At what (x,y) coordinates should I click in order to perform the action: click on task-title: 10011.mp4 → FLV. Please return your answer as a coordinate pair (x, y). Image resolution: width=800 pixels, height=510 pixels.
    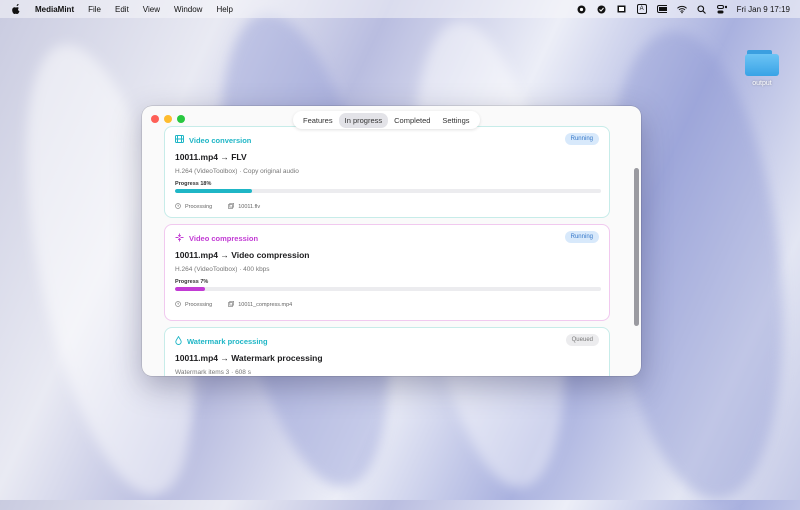
    Looking at the image, I should click on (211, 157).